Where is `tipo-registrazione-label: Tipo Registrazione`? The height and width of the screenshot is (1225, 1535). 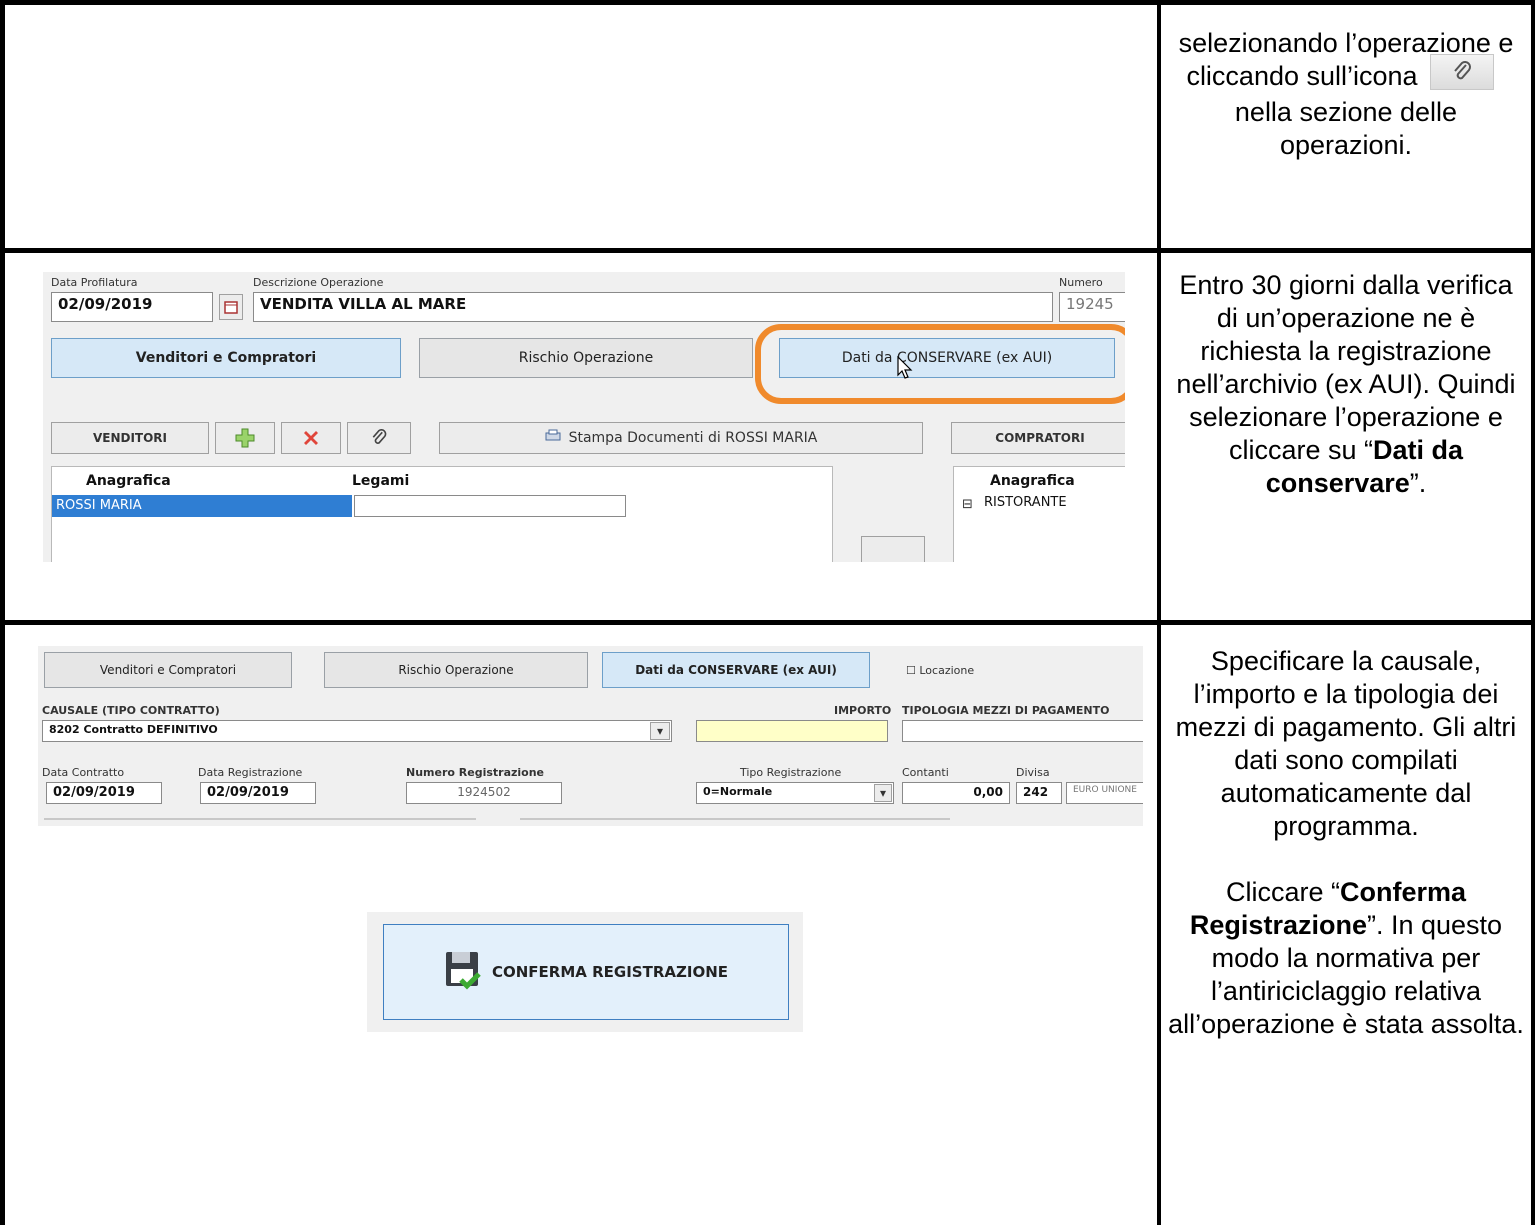
tipo-registrazione-label: Tipo Registrazione is located at coordinates (791, 772).